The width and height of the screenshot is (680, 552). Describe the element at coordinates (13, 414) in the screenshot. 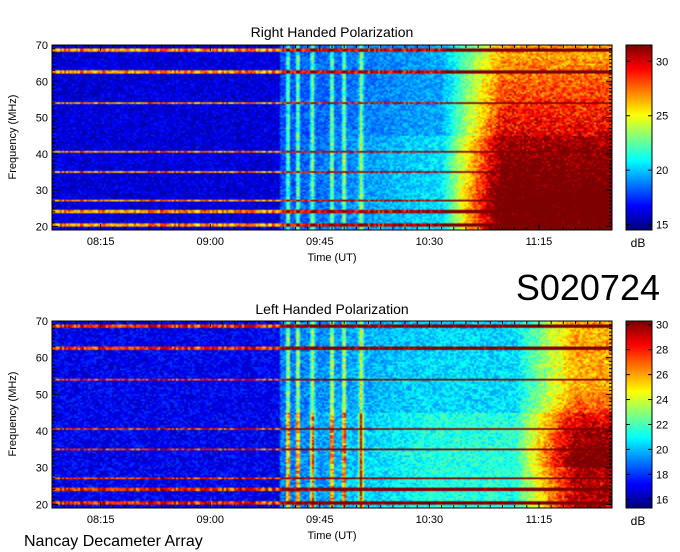

I see `left-y-axis-label: Frequency (MHz)` at that location.